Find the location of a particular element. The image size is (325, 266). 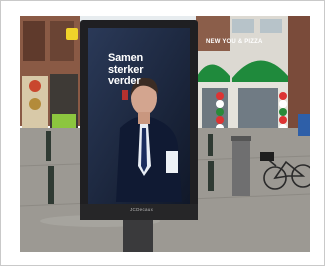

shop-sign: NEW YOU & PIZZA is located at coordinates (234, 42).